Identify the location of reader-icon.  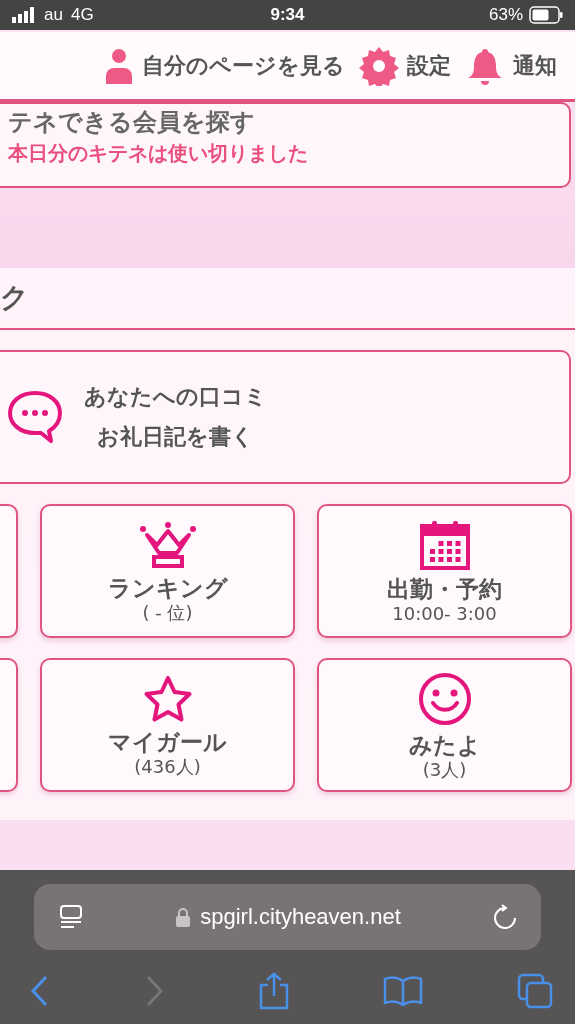
(71, 917).